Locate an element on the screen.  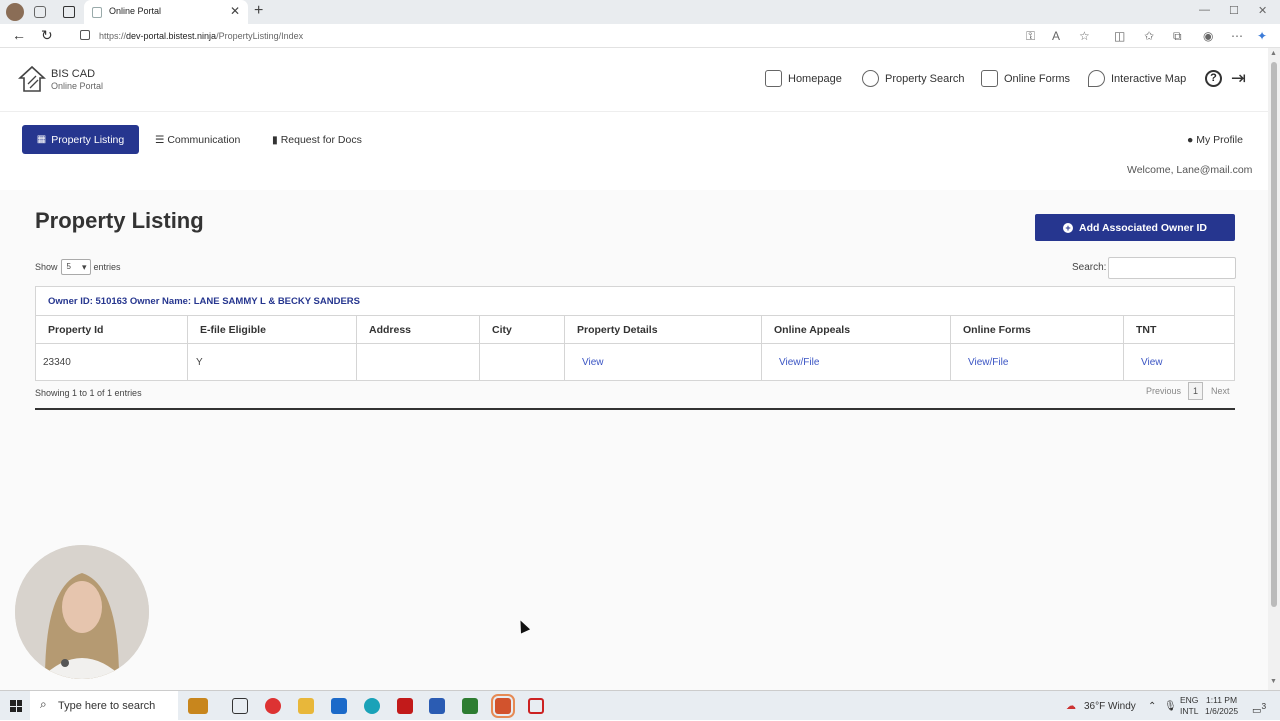
table-info: Showing 1 to 1 of 1 entries is located at coordinates (88, 393).